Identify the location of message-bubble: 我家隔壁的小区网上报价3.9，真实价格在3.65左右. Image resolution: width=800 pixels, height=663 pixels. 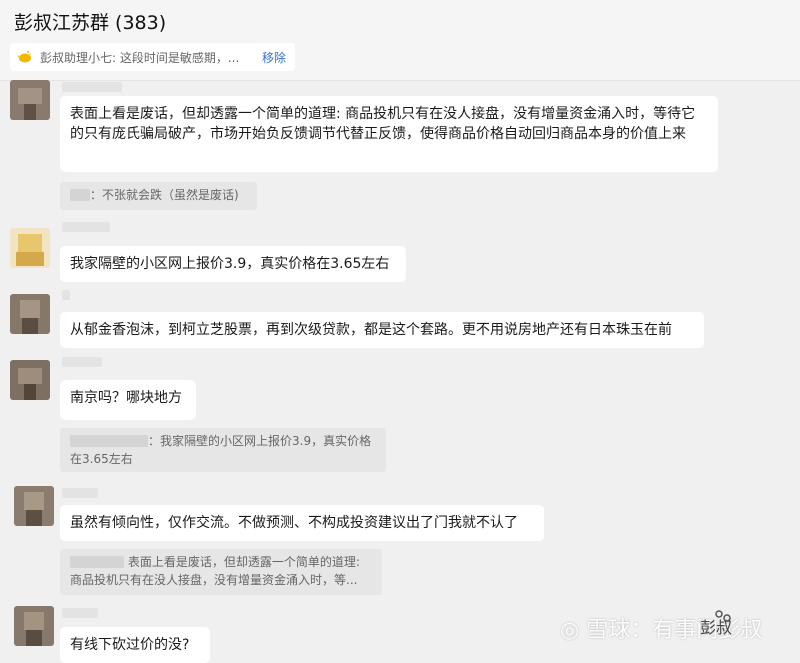
(233, 264).